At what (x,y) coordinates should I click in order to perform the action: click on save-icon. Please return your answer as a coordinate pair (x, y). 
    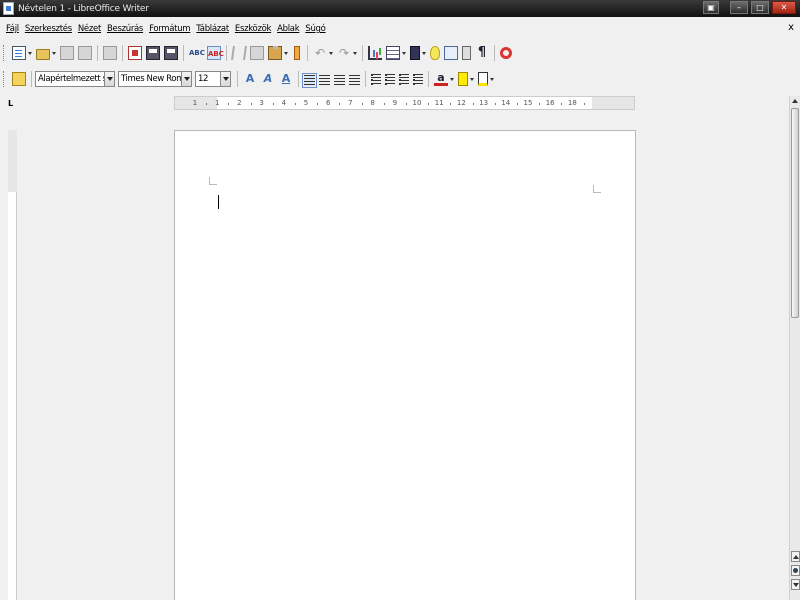
    Looking at the image, I should click on (67, 53).